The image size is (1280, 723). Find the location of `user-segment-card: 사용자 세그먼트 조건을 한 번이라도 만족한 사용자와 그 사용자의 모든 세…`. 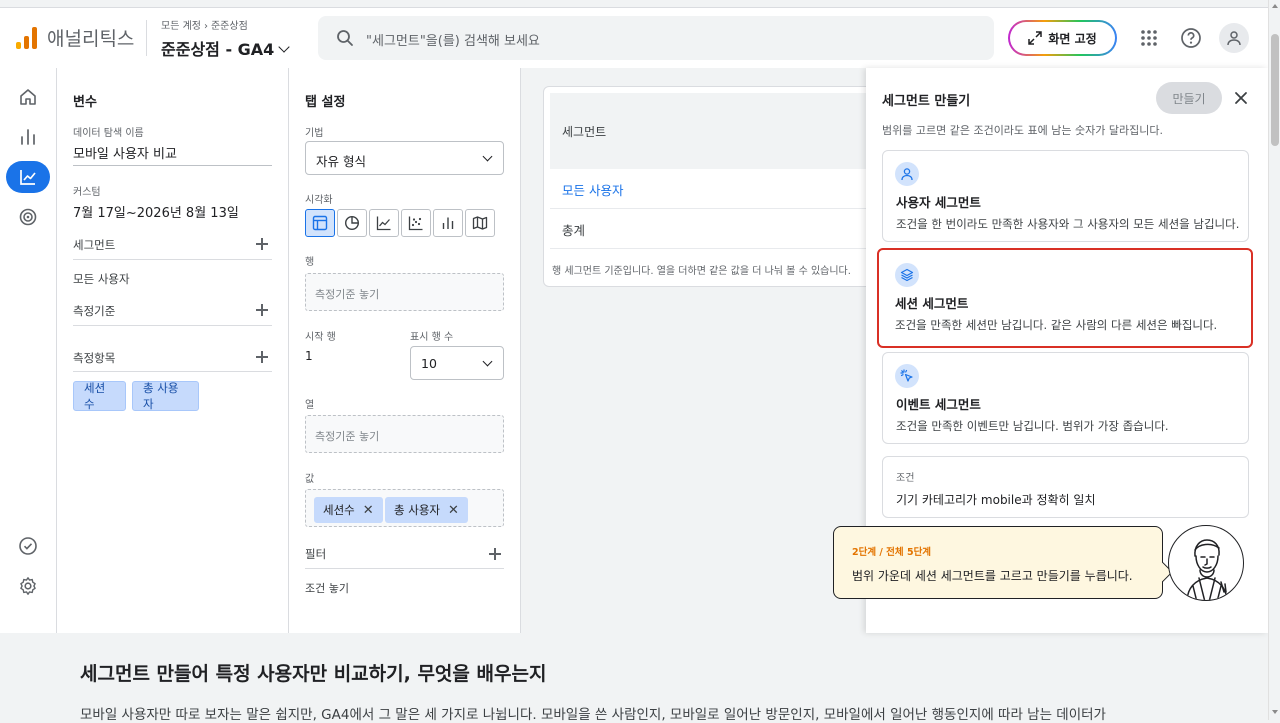

user-segment-card: 사용자 세그먼트 조건을 한 번이라도 만족한 사용자와 그 사용자의 모든 세… is located at coordinates (1065, 196).